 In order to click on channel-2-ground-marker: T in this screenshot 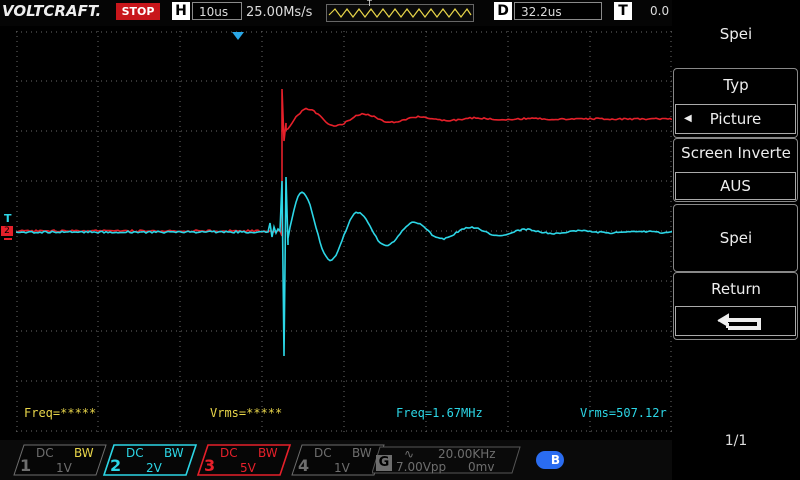, I will do `click(8, 218)`.